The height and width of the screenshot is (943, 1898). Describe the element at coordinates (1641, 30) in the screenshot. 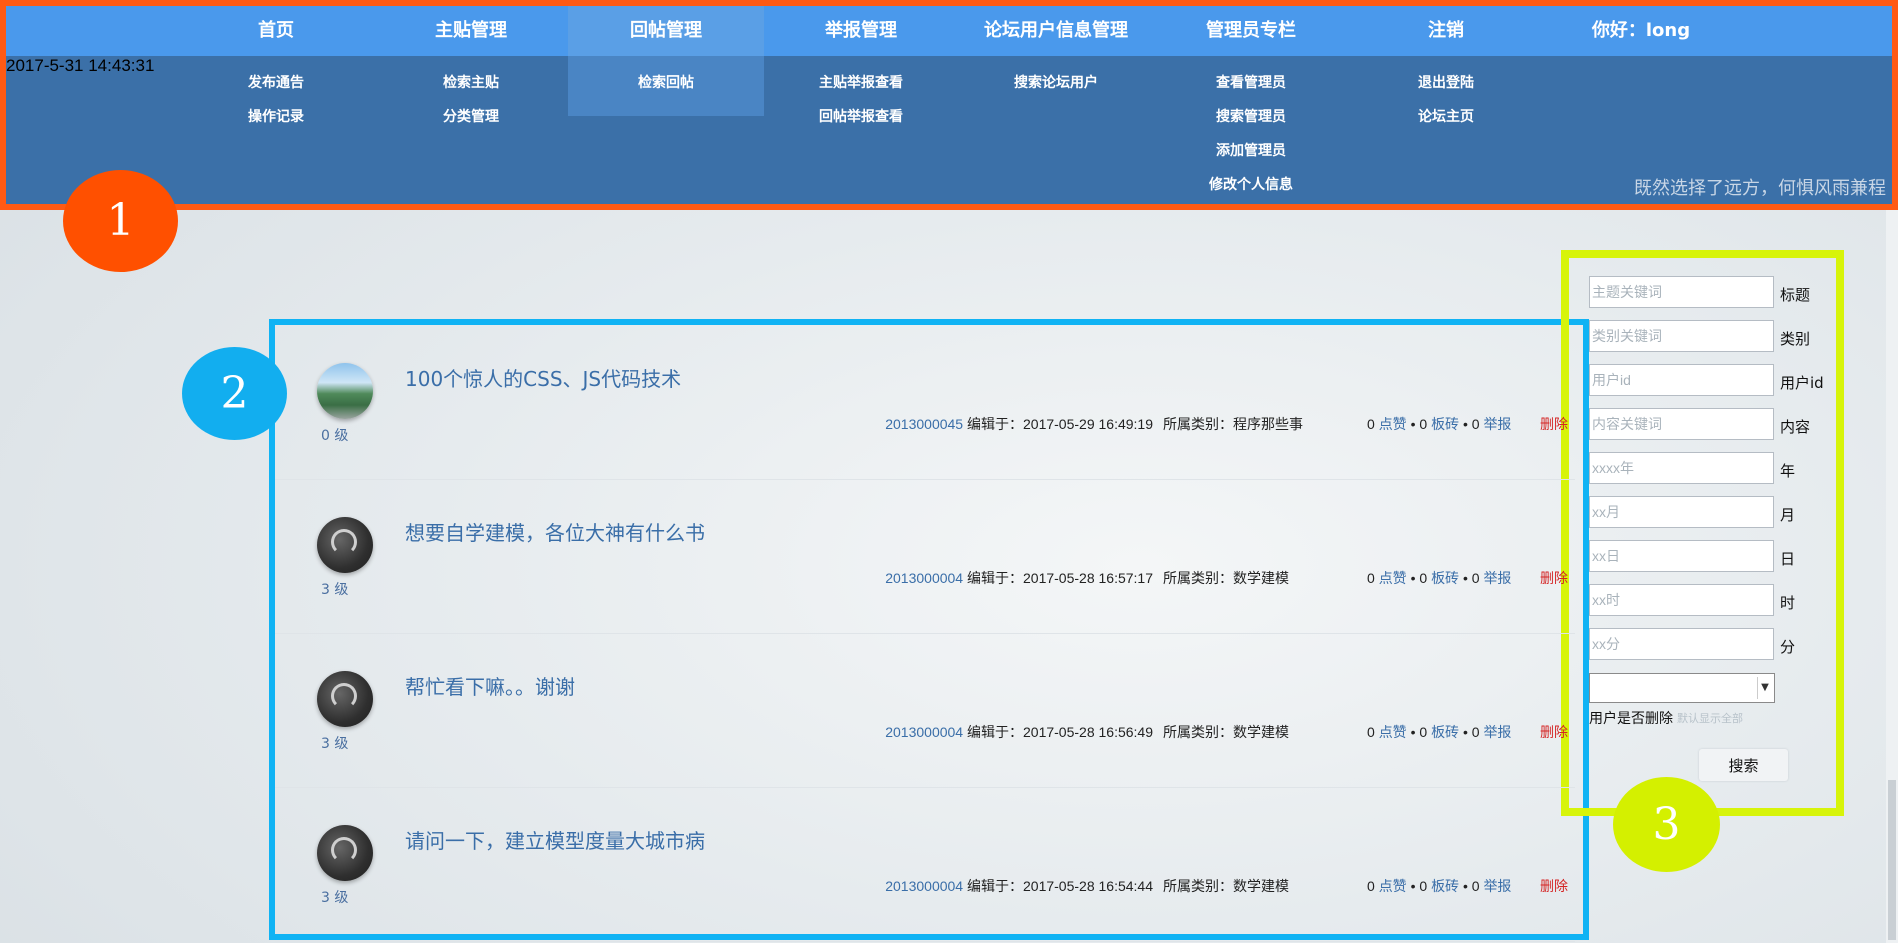

I see `user-greeting: 你好：long` at that location.